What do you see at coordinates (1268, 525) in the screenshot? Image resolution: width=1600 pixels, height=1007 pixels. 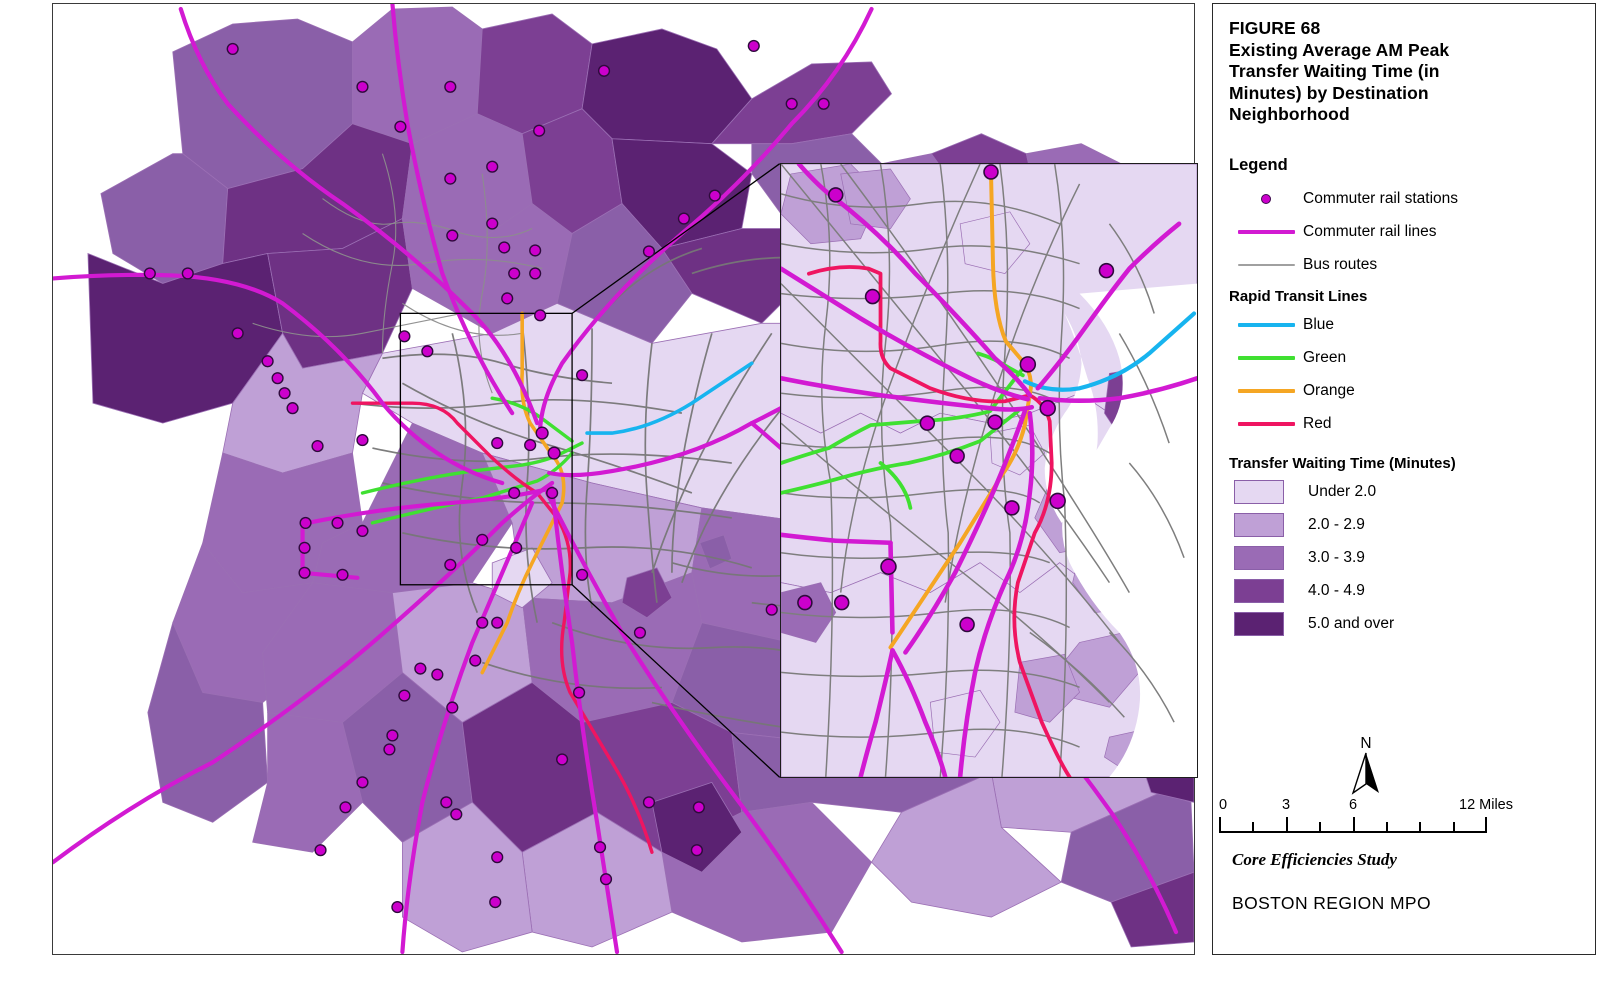 I see `swatch-2-to-29-icon` at bounding box center [1268, 525].